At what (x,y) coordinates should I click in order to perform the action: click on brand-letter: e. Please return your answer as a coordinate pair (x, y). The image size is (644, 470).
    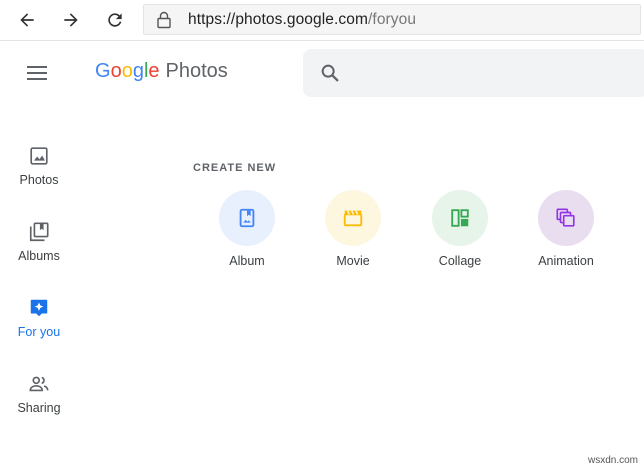
    Looking at the image, I should click on (154, 71).